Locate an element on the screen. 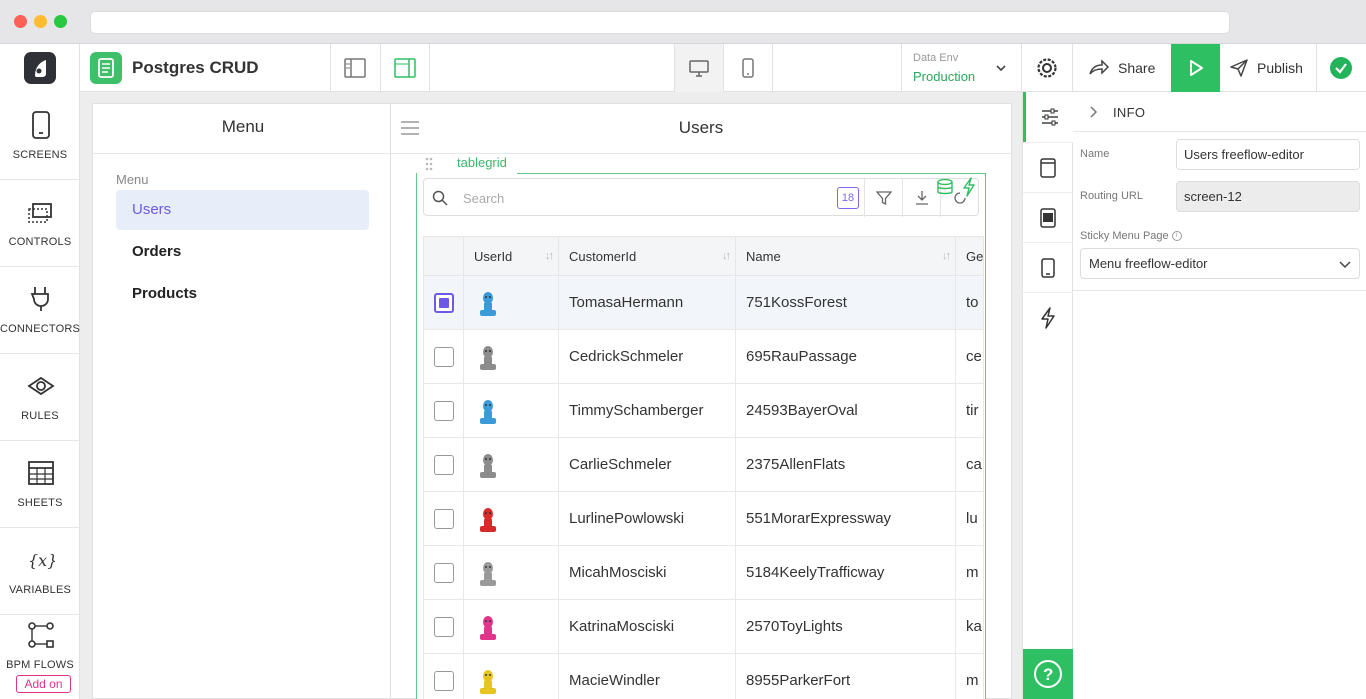  table-row: LurlinePowlowski 551MorarExpressway lu is located at coordinates (703, 518).